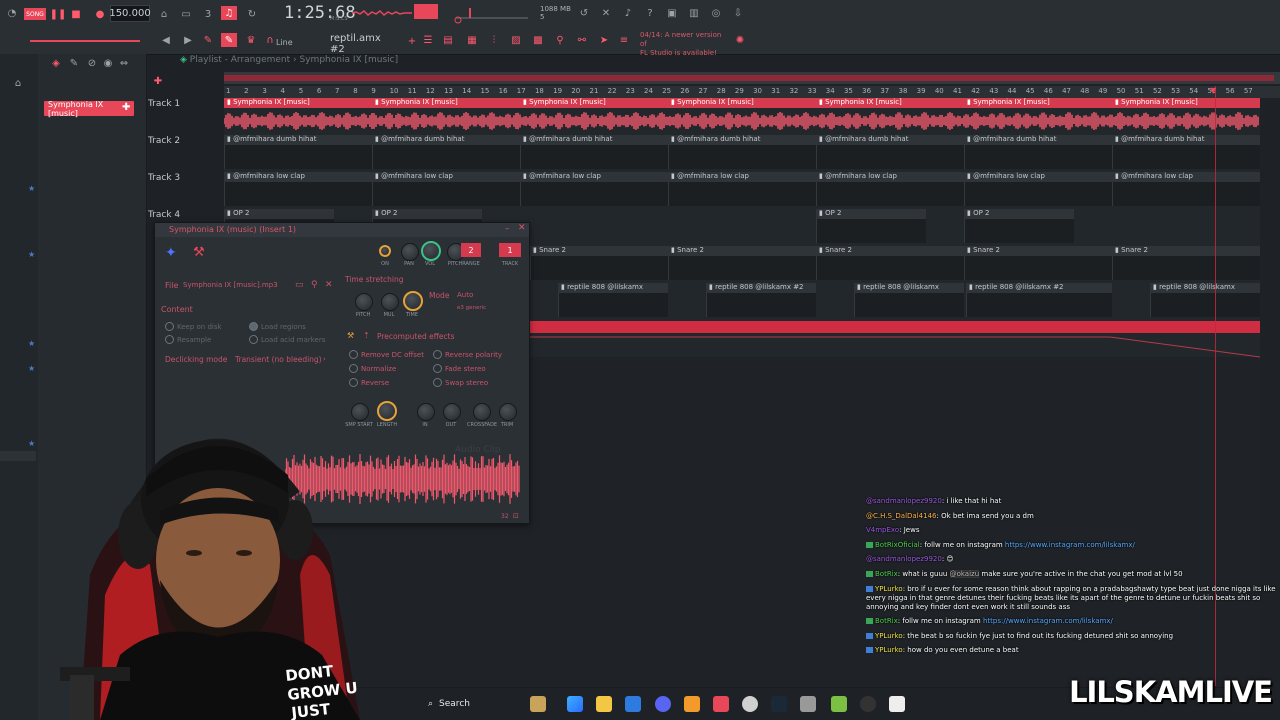  Describe the element at coordinates (897, 545) in the screenshot. I see `chat-username: BotRixOficial` at that location.